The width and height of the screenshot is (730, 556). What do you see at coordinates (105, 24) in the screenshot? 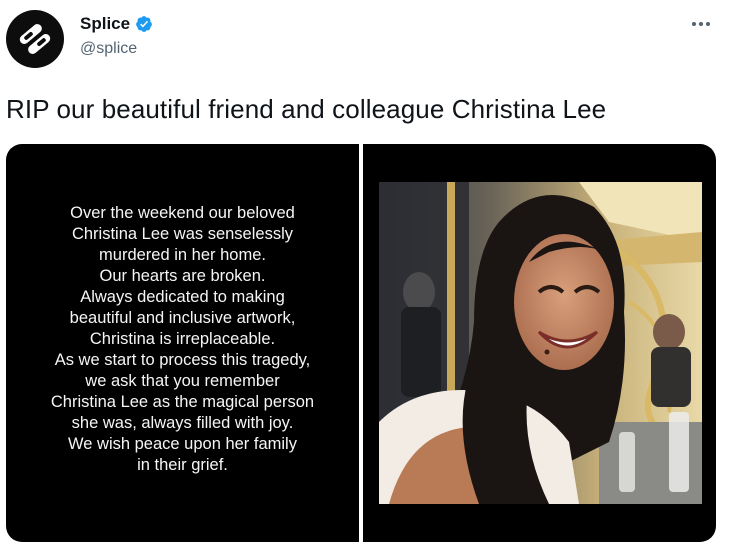
I see `display-name: Splice` at bounding box center [105, 24].